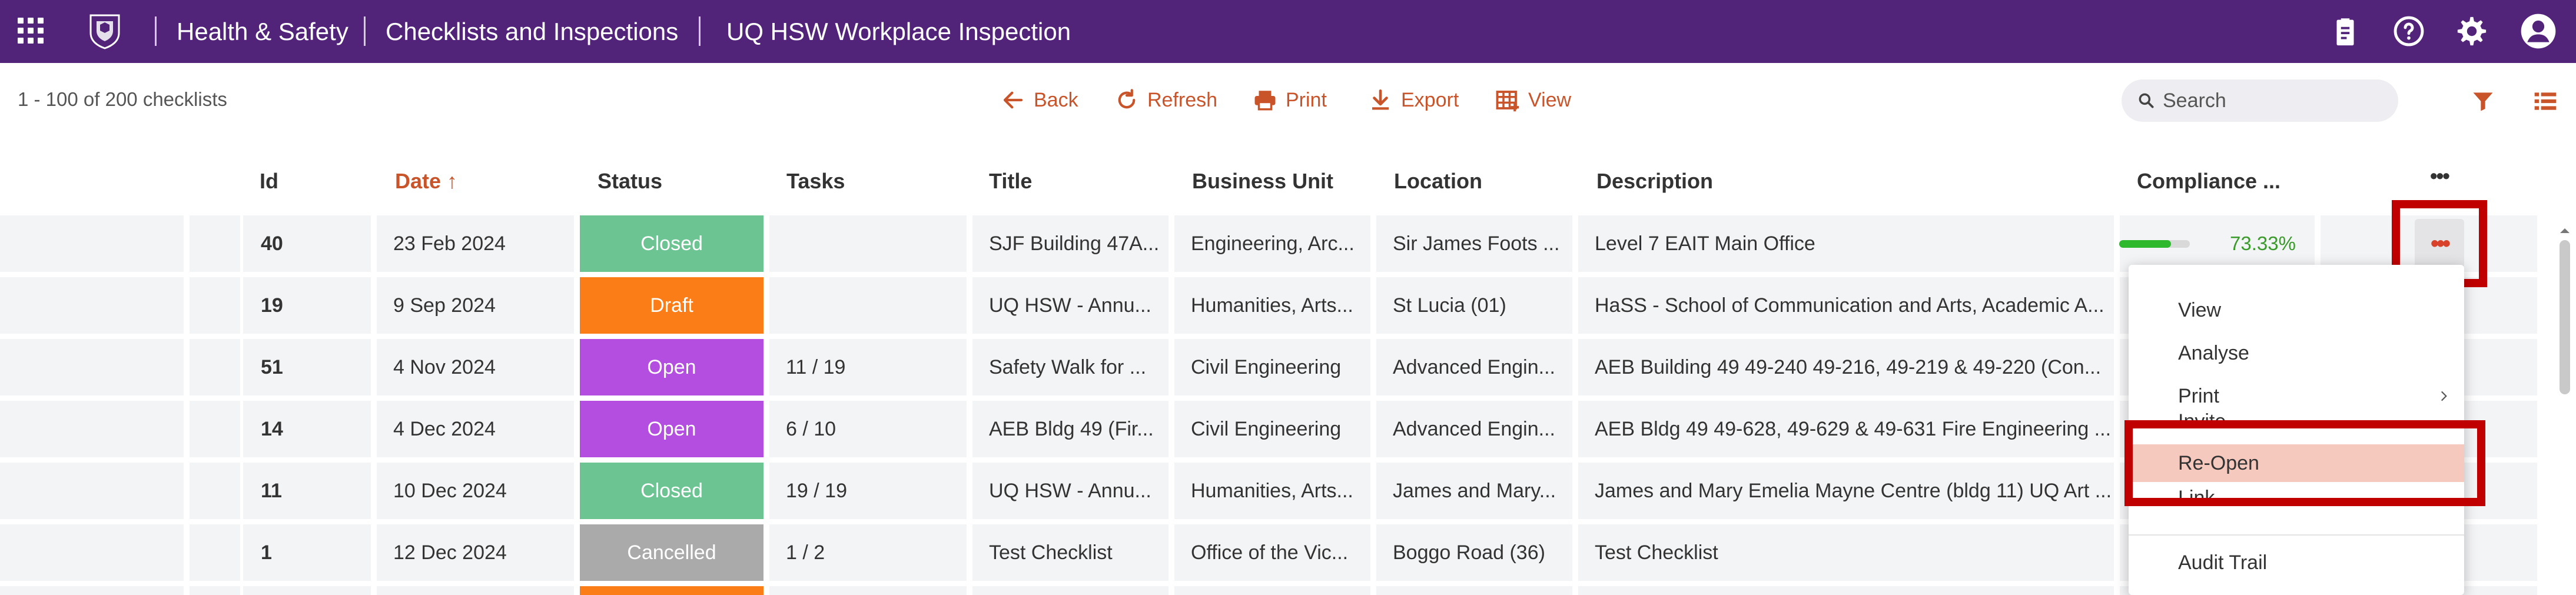 This screenshot has width=2576, height=595. What do you see at coordinates (629, 181) in the screenshot?
I see `column-header-status: Status` at bounding box center [629, 181].